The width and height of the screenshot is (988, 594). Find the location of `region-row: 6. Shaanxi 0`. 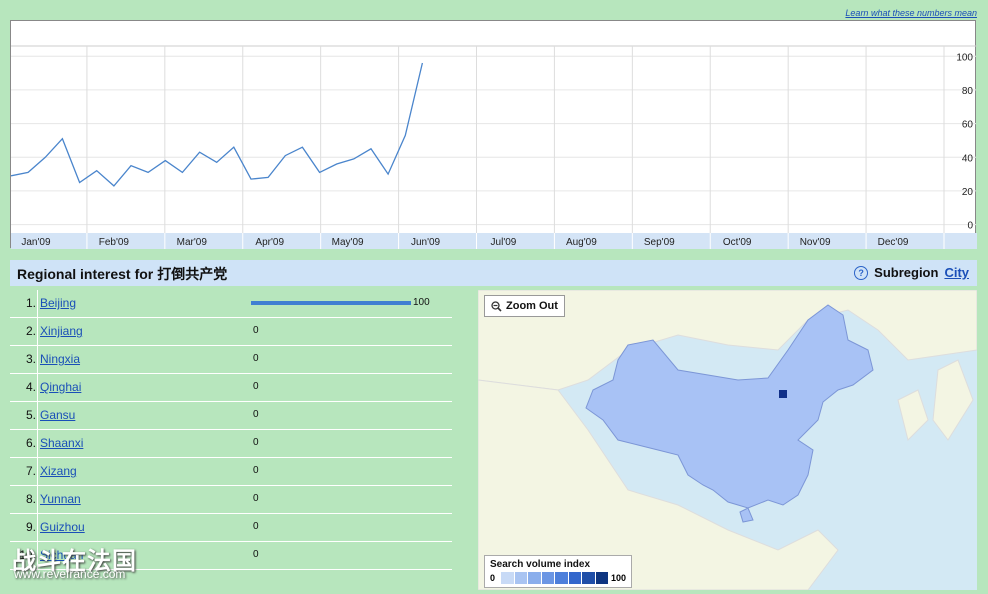

region-row: 6. Shaanxi 0 is located at coordinates (231, 444).